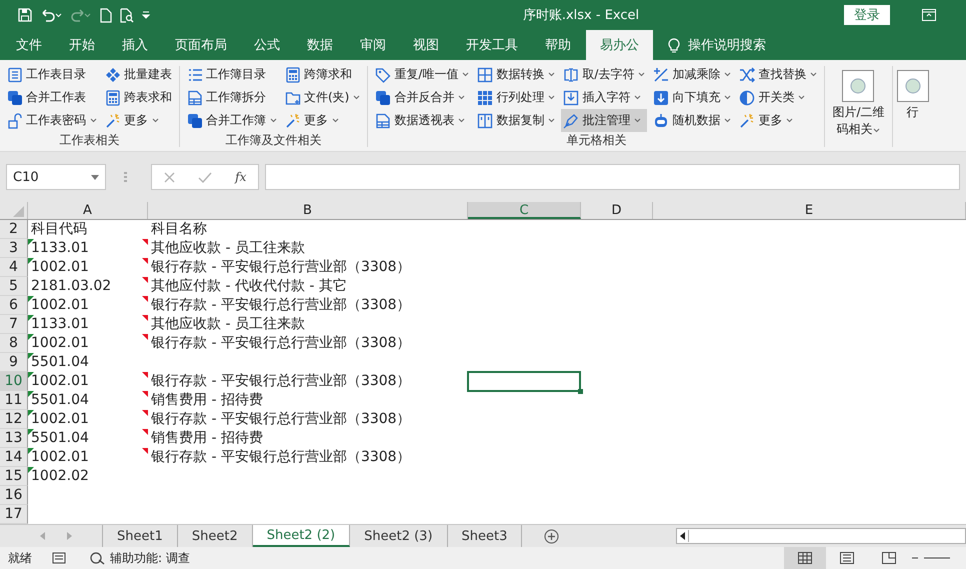 This screenshot has height=569, width=966. Describe the element at coordinates (747, 98) in the screenshot. I see `half-circle-icon` at that location.